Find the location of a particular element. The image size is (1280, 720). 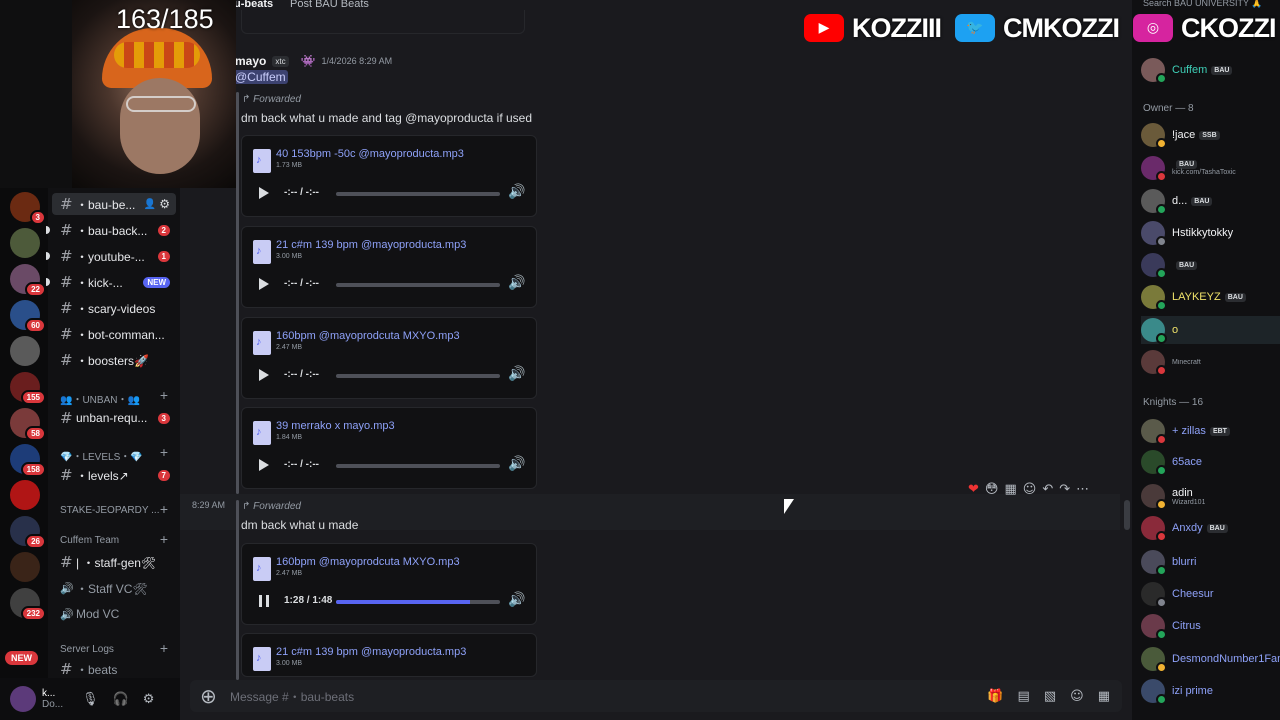

channel-bau-backup: # ・bau-back... 2 is located at coordinates (114, 230).